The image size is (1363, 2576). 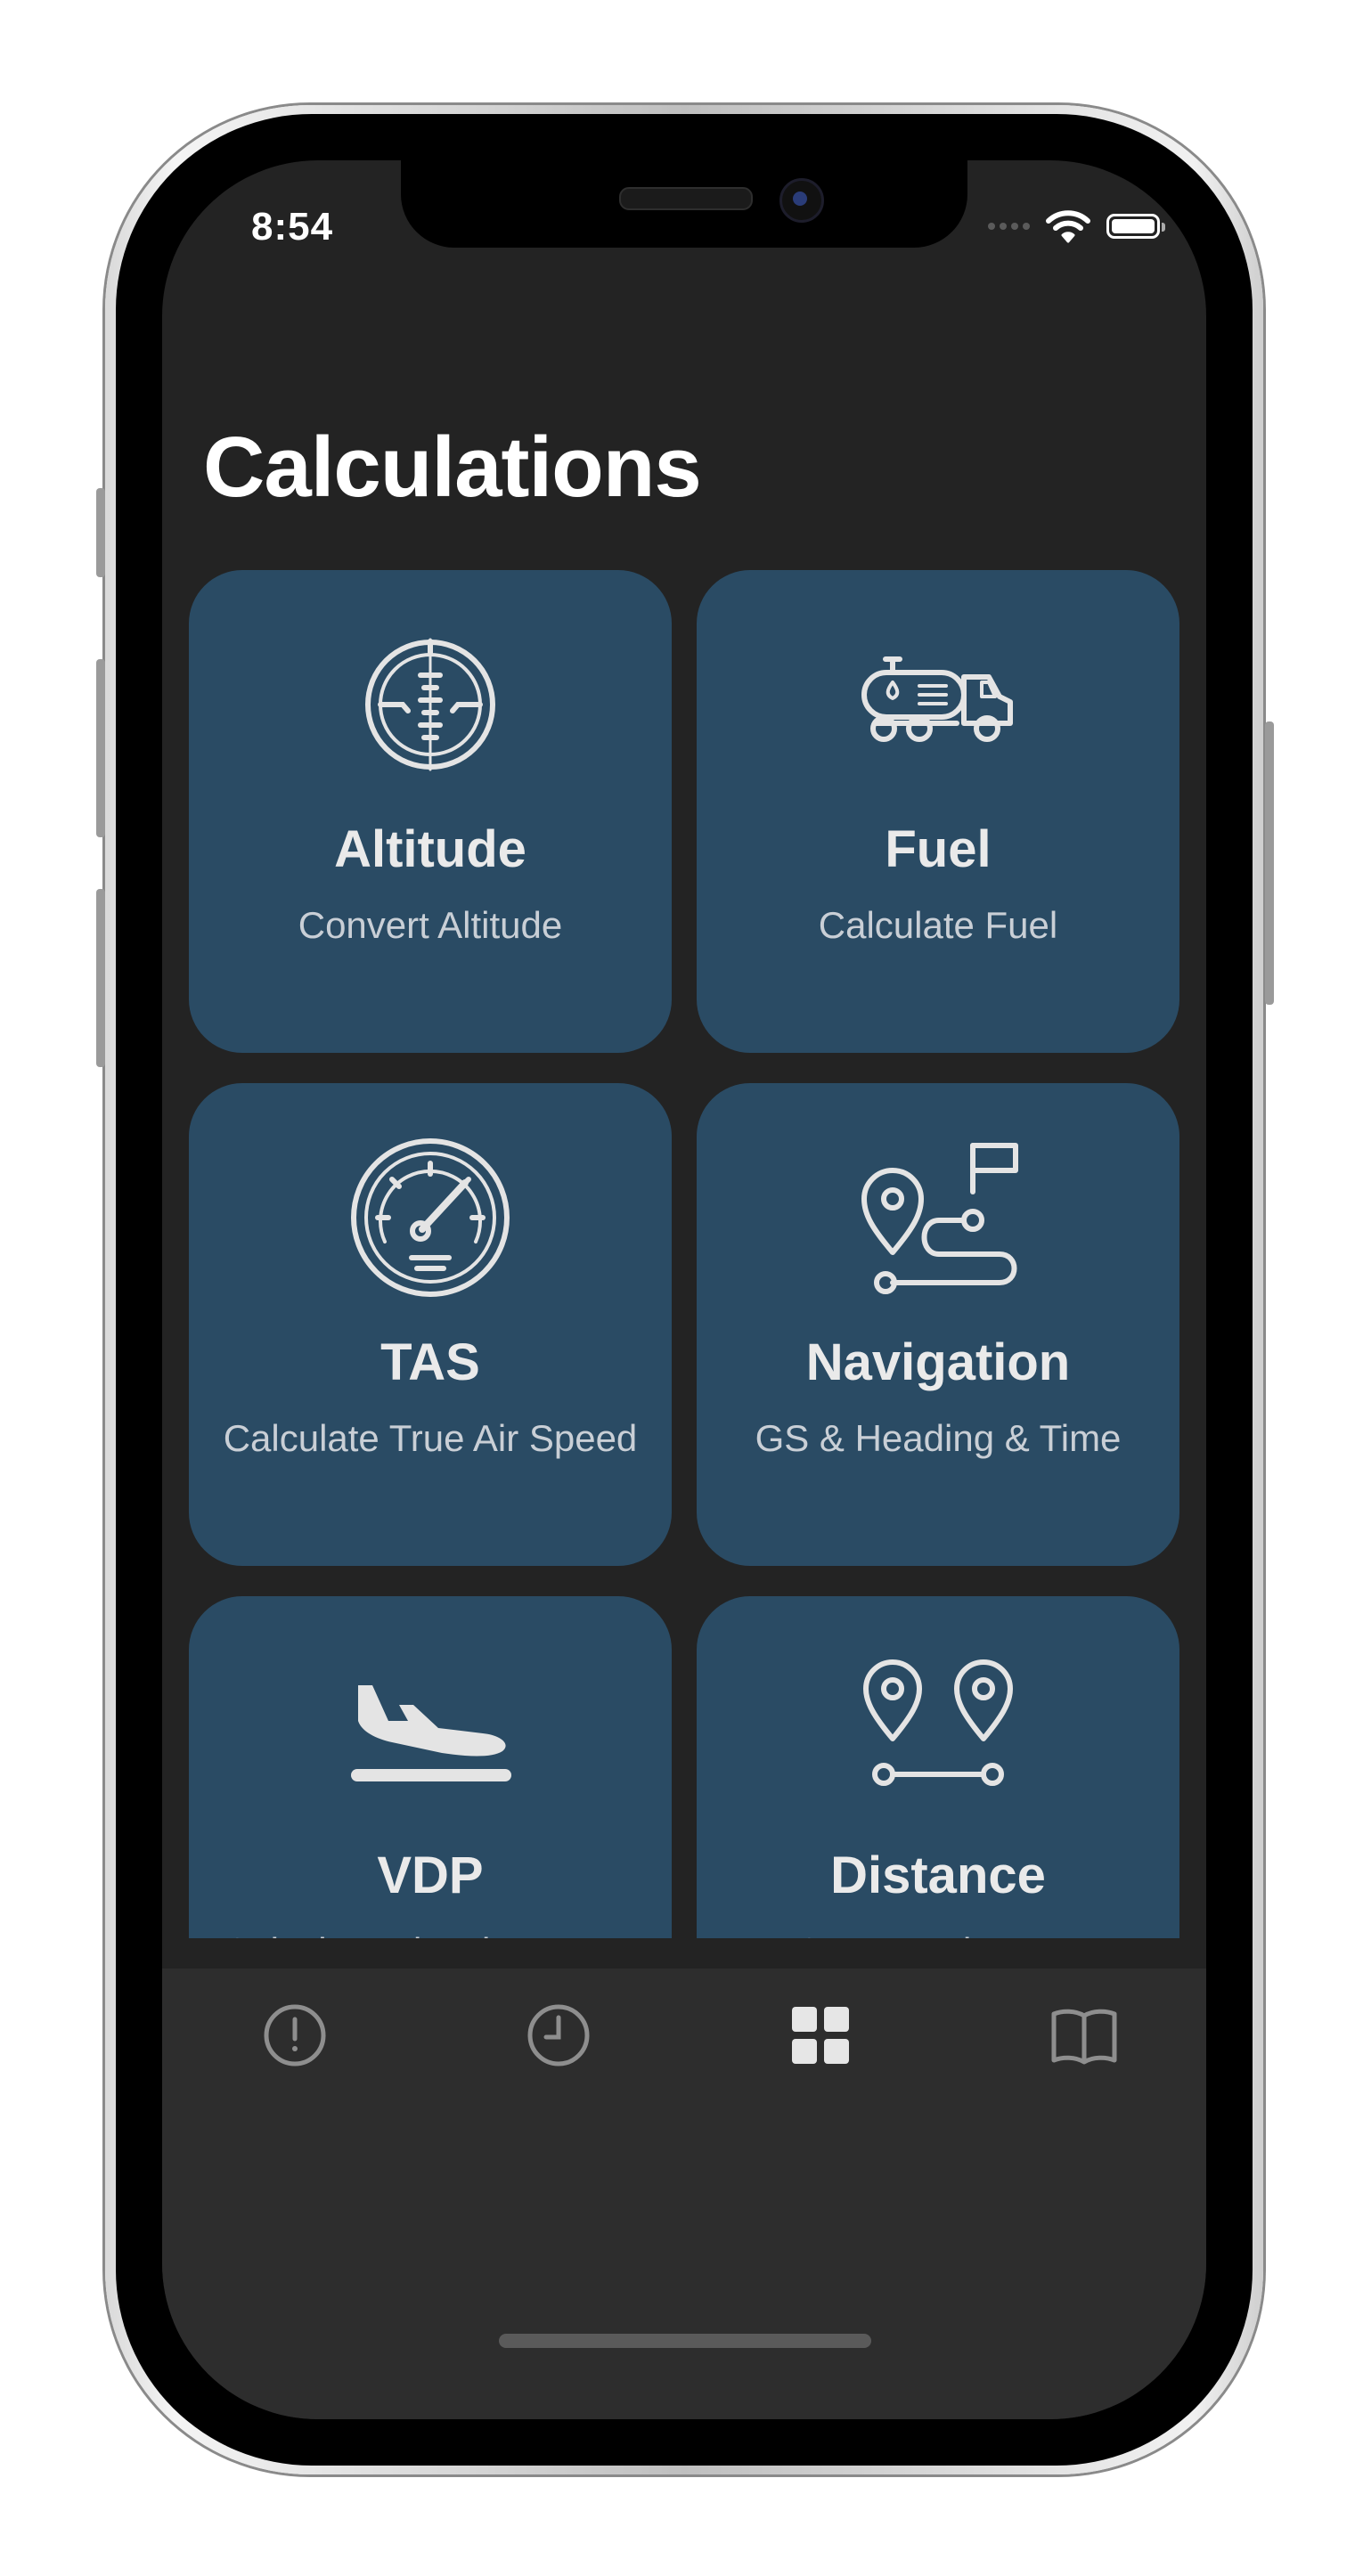 What do you see at coordinates (101, 532) in the screenshot?
I see `mute-switch` at bounding box center [101, 532].